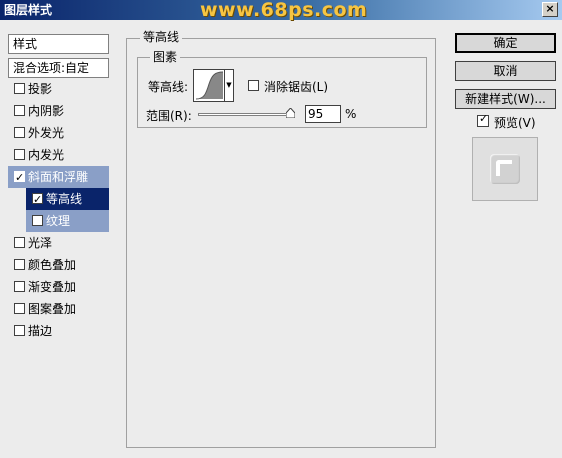 Image resolution: width=562 pixels, height=458 pixels. What do you see at coordinates (245, 114) in the screenshot?
I see `range-slider-track` at bounding box center [245, 114].